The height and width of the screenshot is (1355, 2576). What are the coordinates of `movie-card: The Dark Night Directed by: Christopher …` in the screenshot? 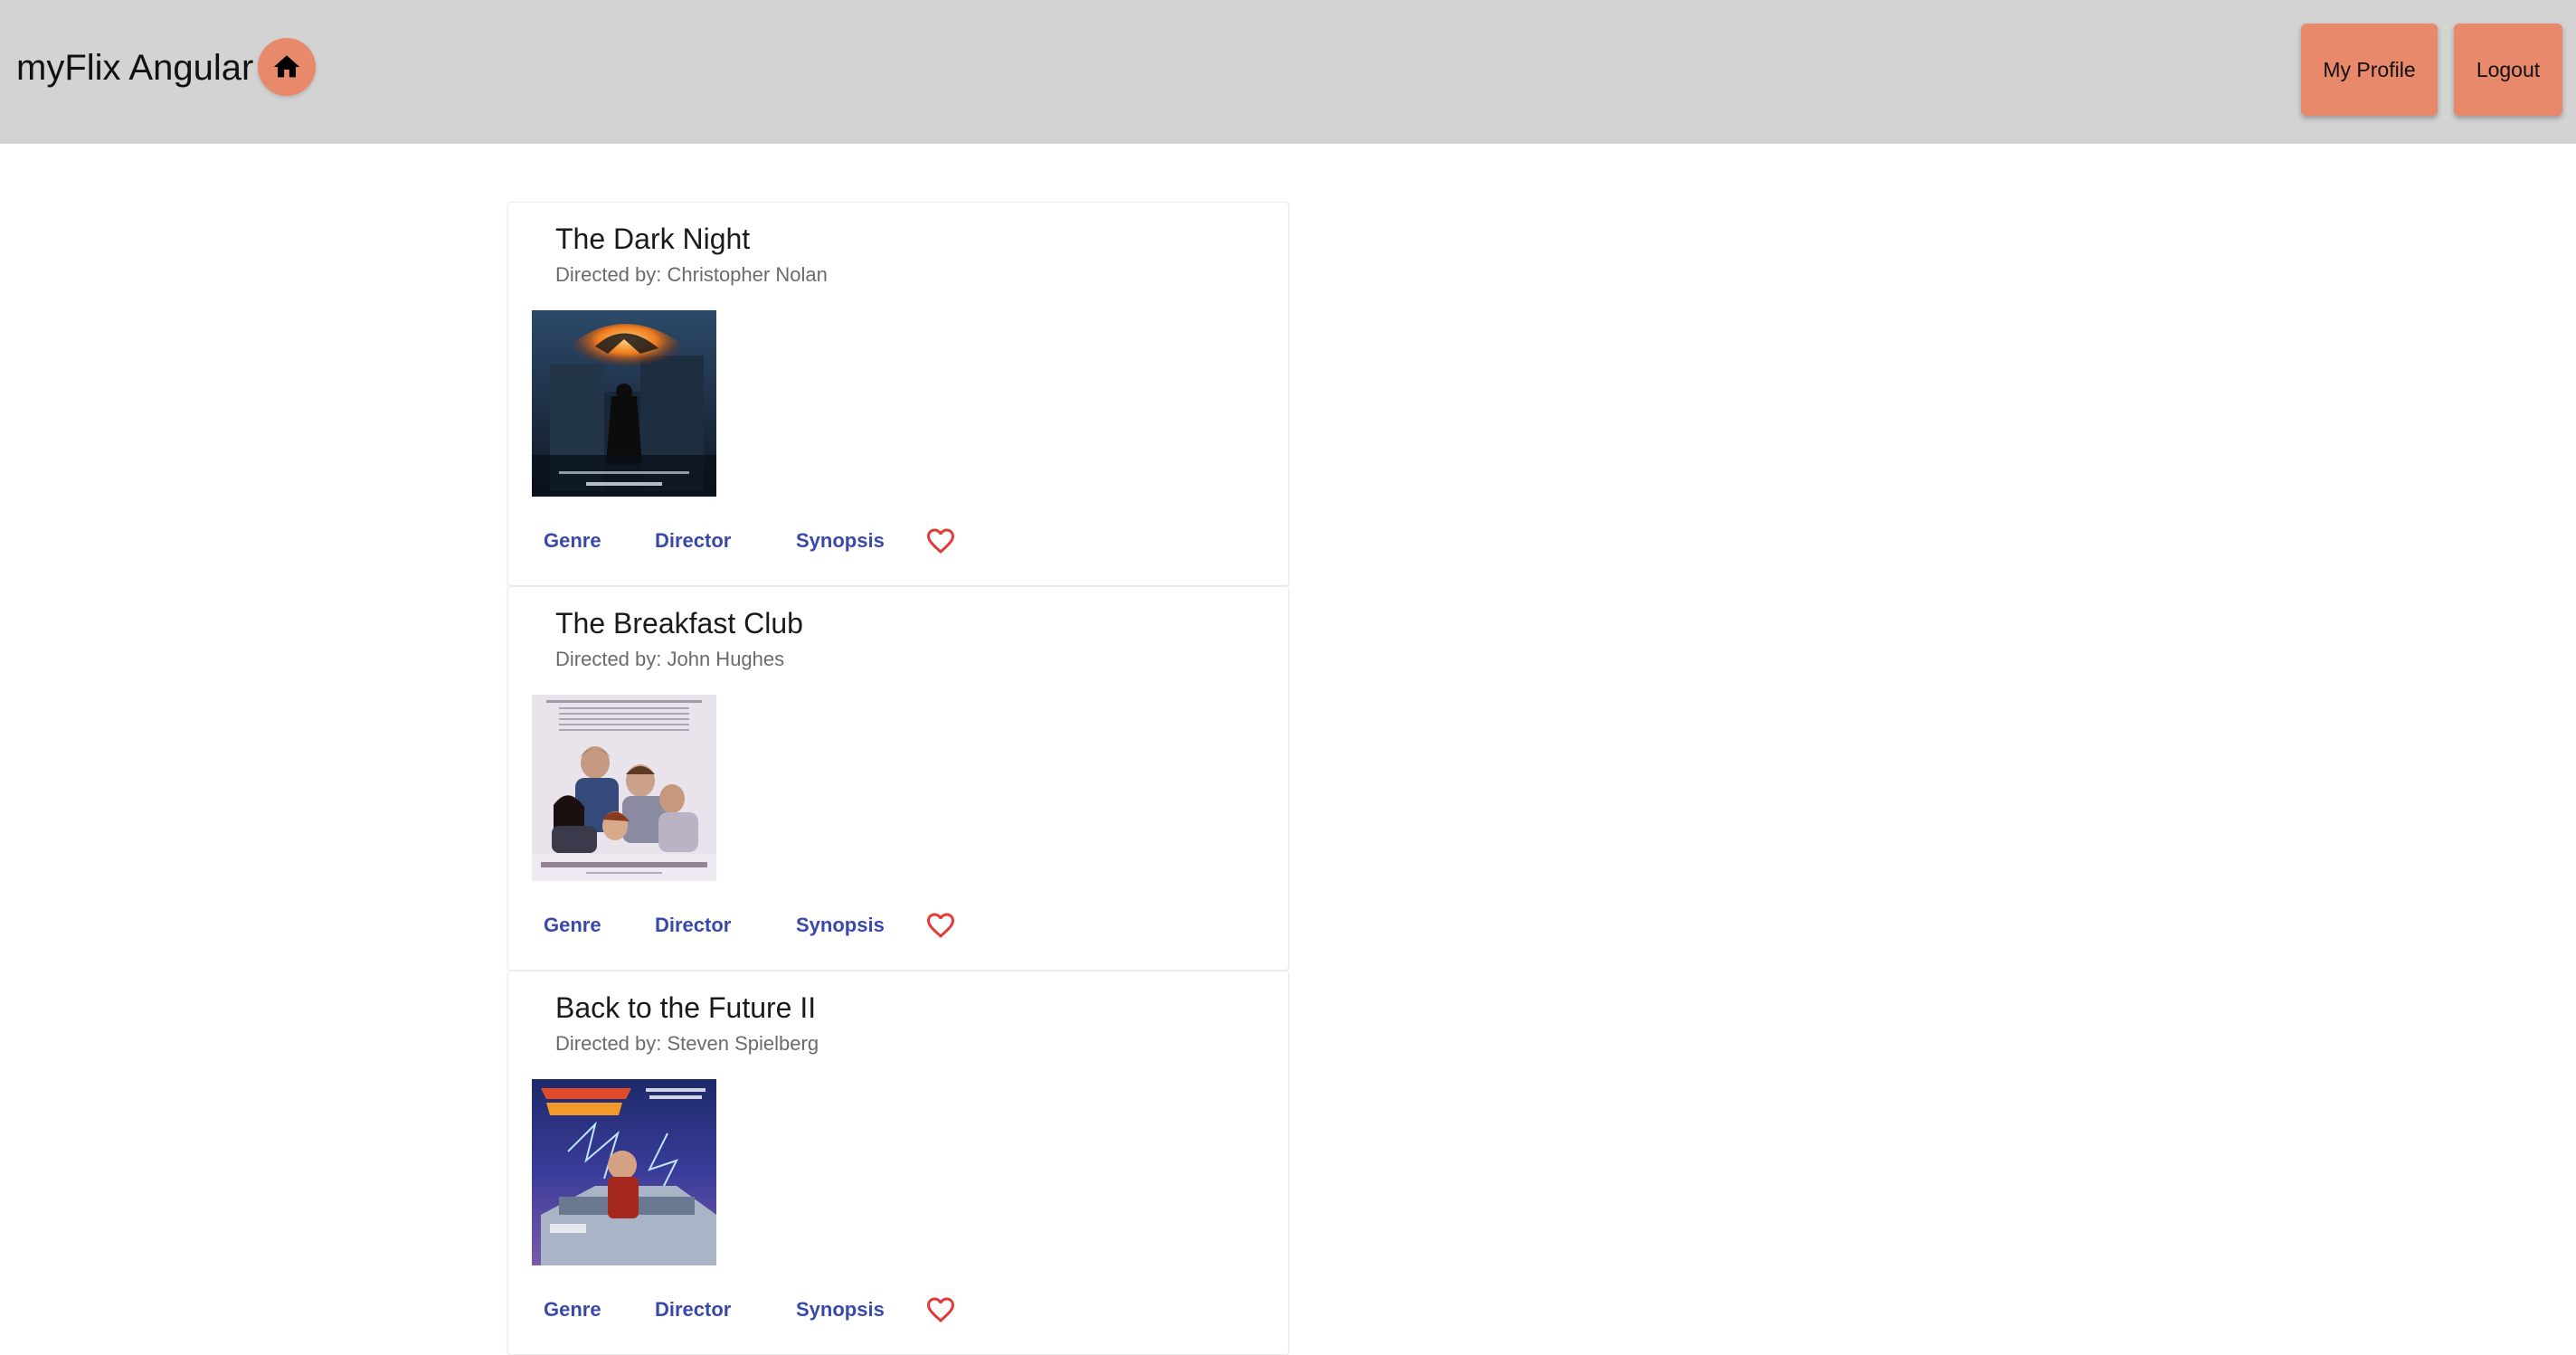 It's located at (898, 394).